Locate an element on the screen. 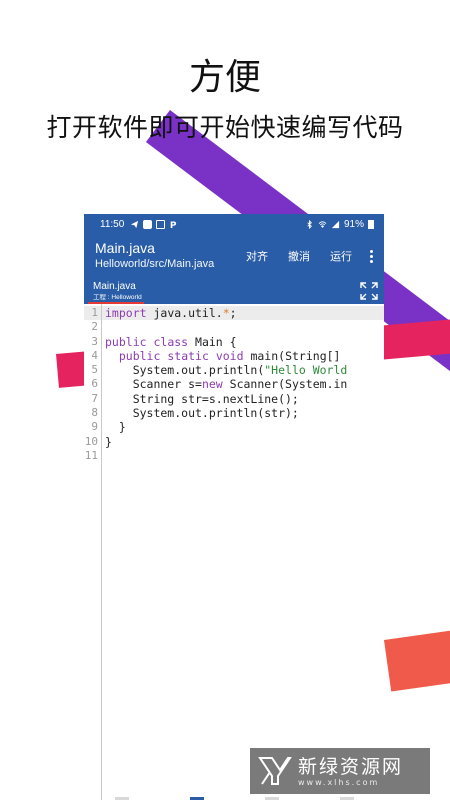 The height and width of the screenshot is (800, 450). promo-title: 方便 is located at coordinates (224, 77).